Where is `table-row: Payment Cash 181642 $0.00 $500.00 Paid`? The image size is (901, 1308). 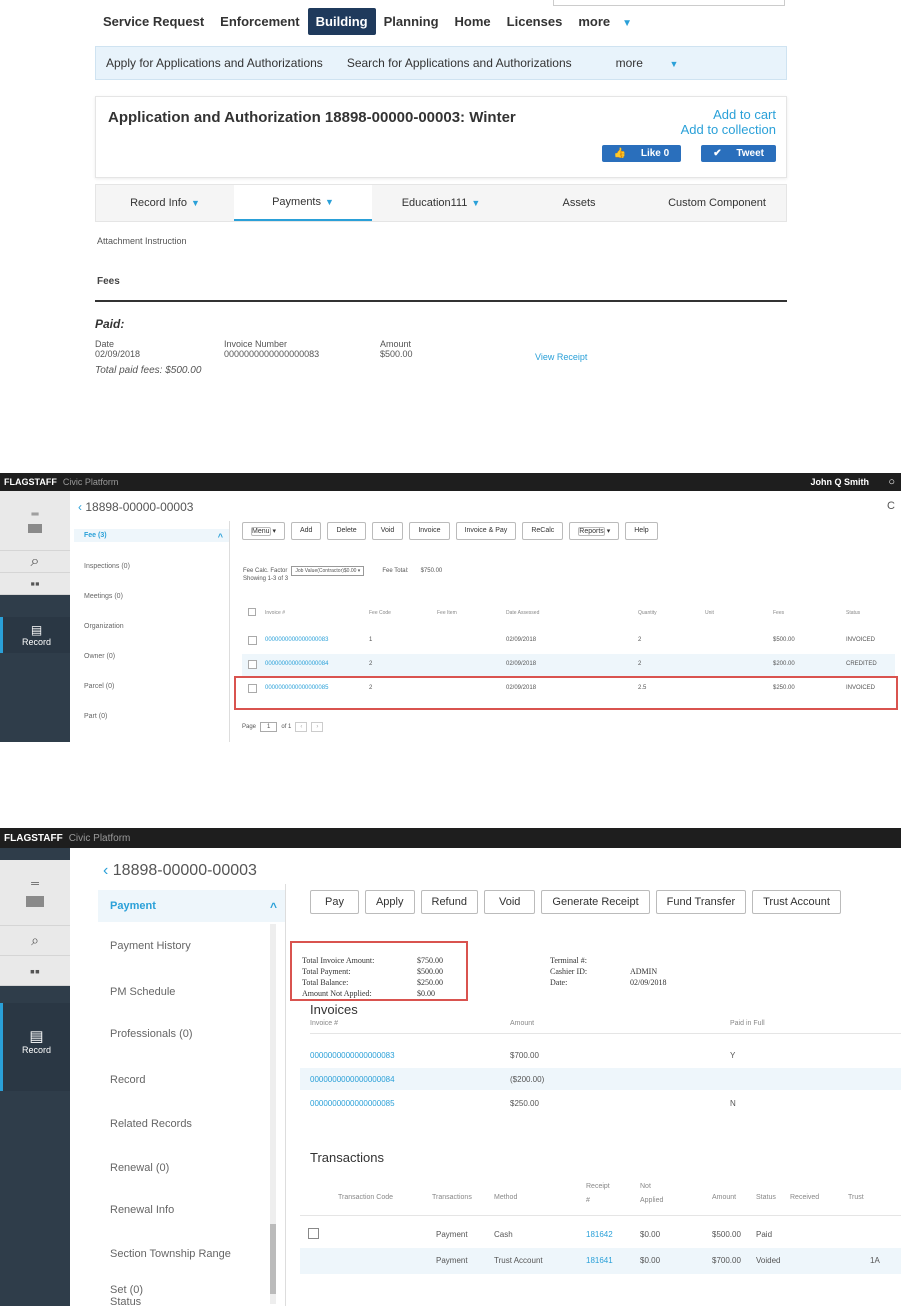
table-row: Payment Cash 181642 $0.00 $500.00 Paid is located at coordinates (600, 1235).